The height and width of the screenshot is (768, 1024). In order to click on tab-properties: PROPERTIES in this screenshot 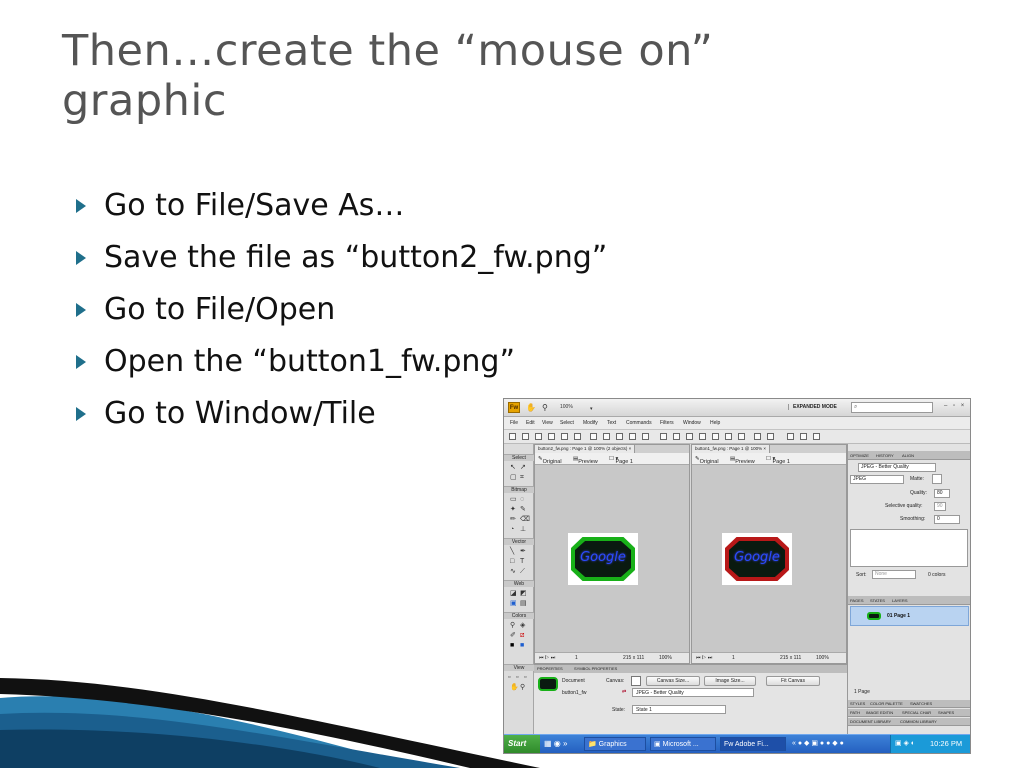, I will do `click(550, 668)`.